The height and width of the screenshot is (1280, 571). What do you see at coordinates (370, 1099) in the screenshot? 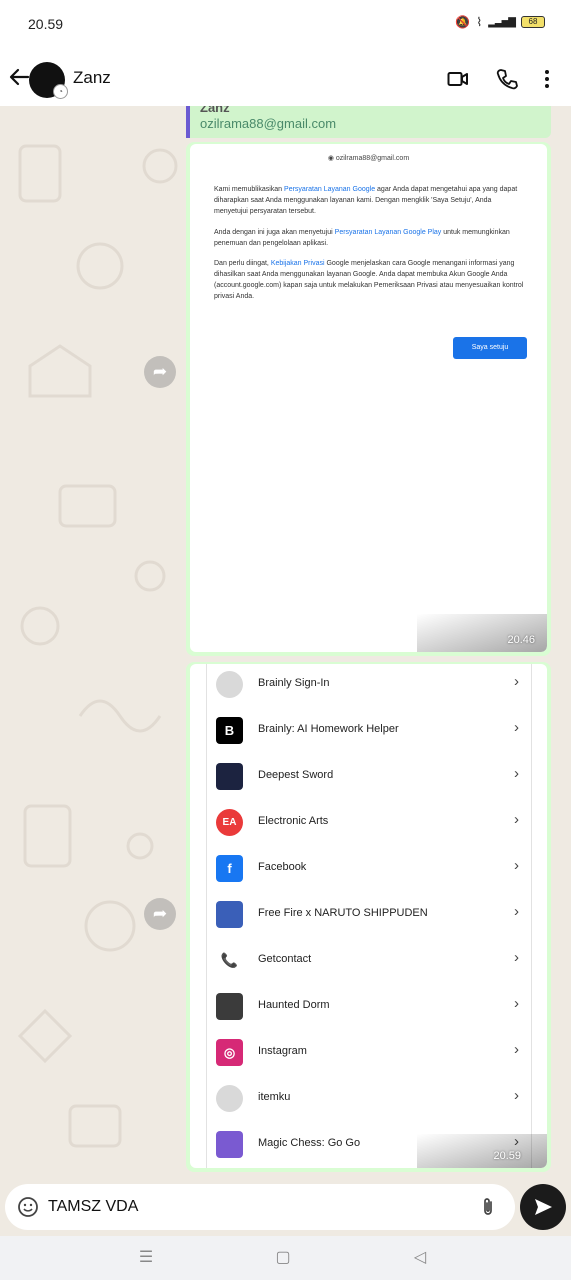
I see `app-row: itemku ›` at bounding box center [370, 1099].